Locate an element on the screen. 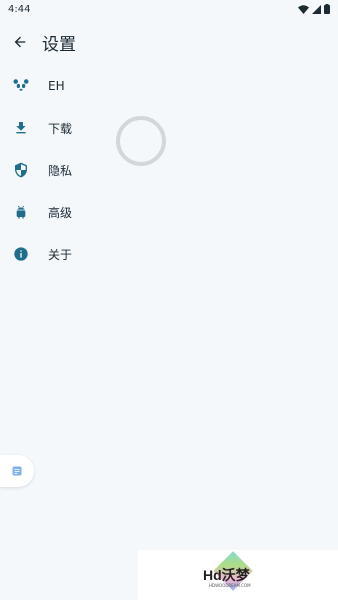 The image size is (338, 600). status-bar: 4:44 is located at coordinates (169, 9).